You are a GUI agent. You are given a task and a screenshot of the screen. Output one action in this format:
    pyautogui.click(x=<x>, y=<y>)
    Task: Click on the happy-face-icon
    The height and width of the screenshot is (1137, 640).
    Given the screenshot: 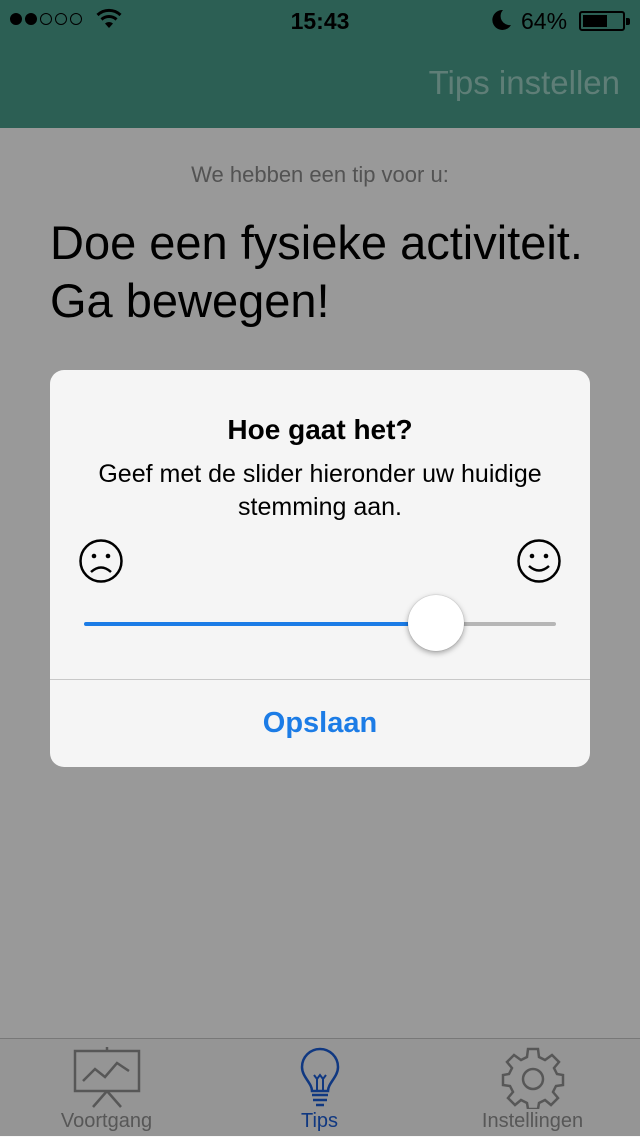 What is the action you would take?
    pyautogui.click(x=539, y=561)
    